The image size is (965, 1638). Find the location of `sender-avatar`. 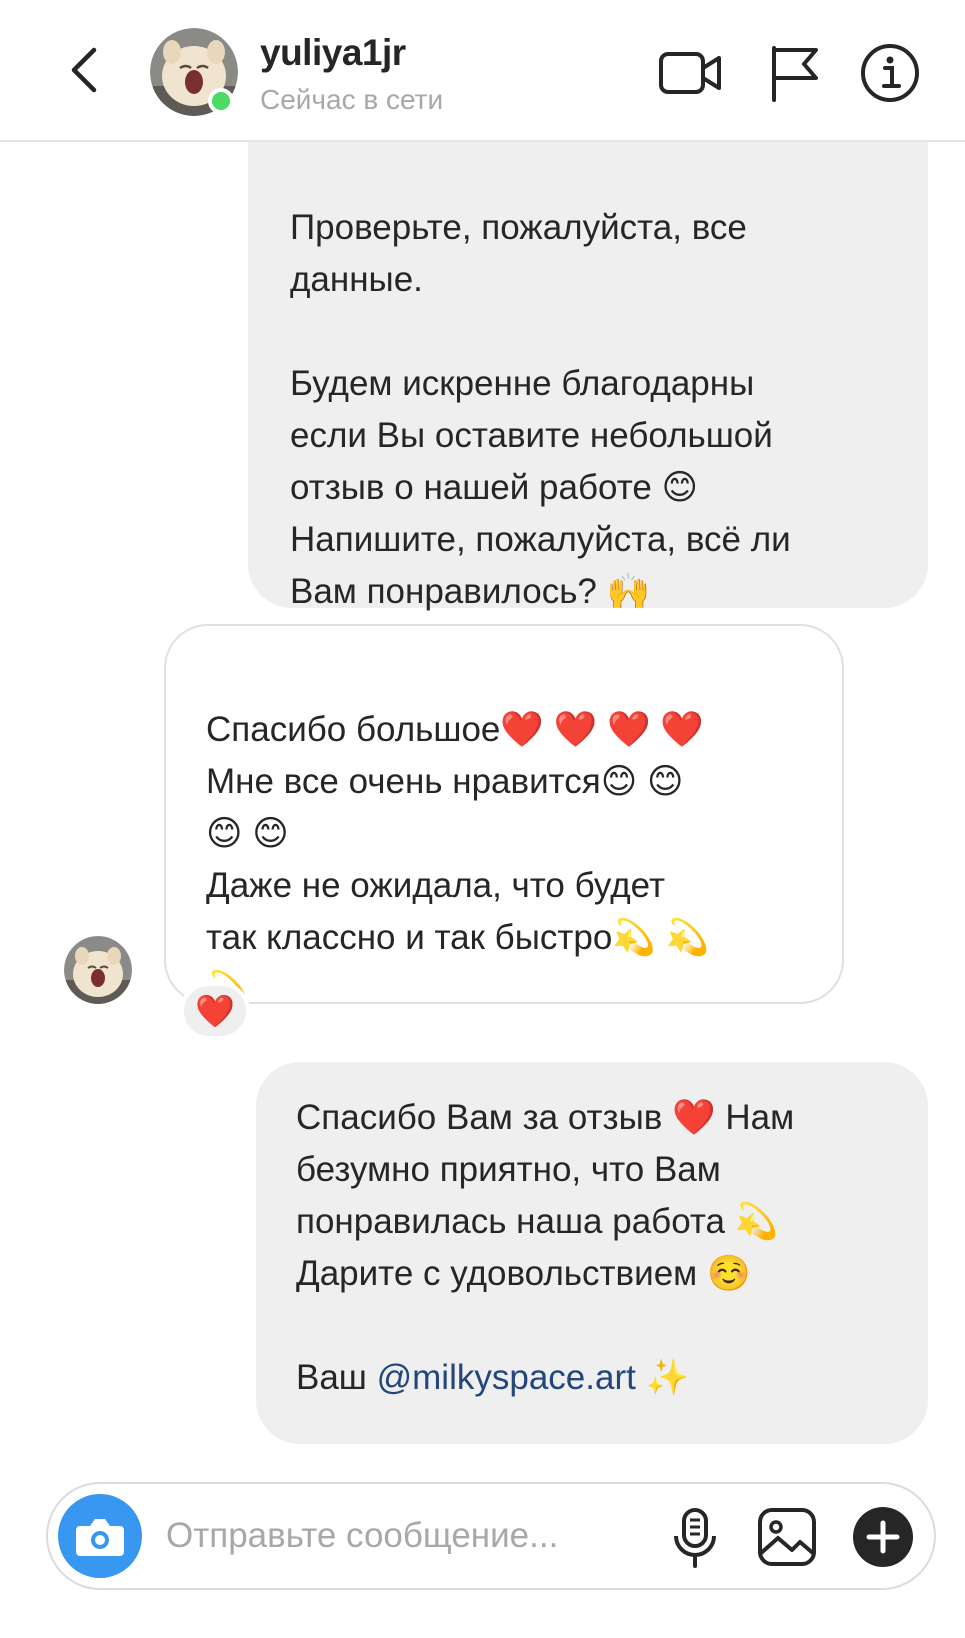

sender-avatar is located at coordinates (98, 970).